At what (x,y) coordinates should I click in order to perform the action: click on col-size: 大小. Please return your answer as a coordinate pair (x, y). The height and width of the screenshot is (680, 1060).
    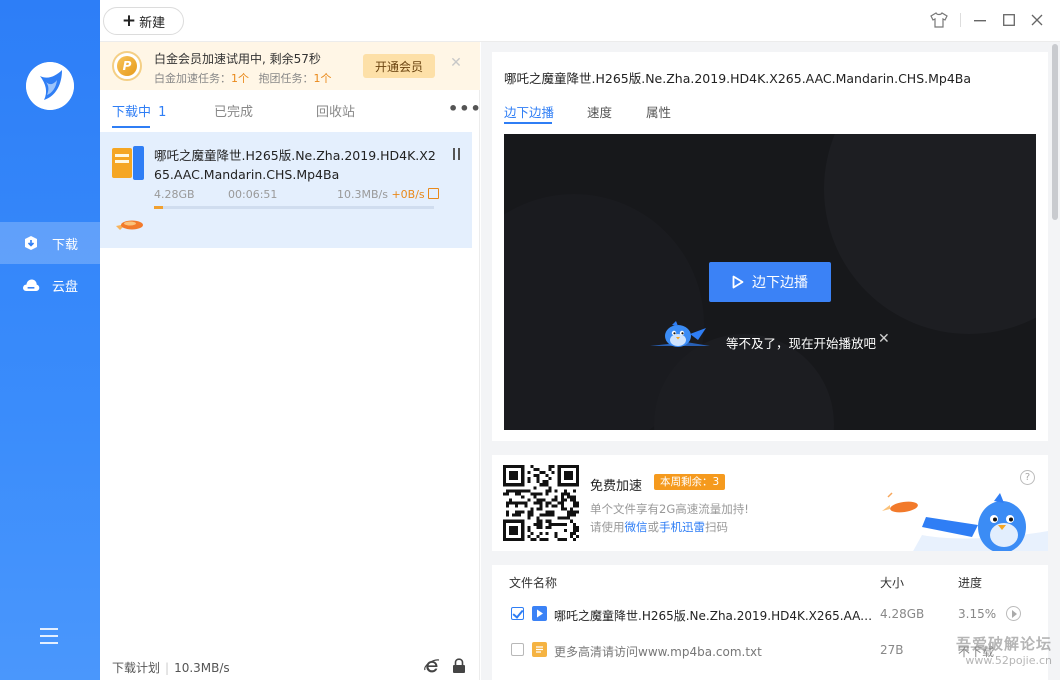
    Looking at the image, I should click on (892, 583).